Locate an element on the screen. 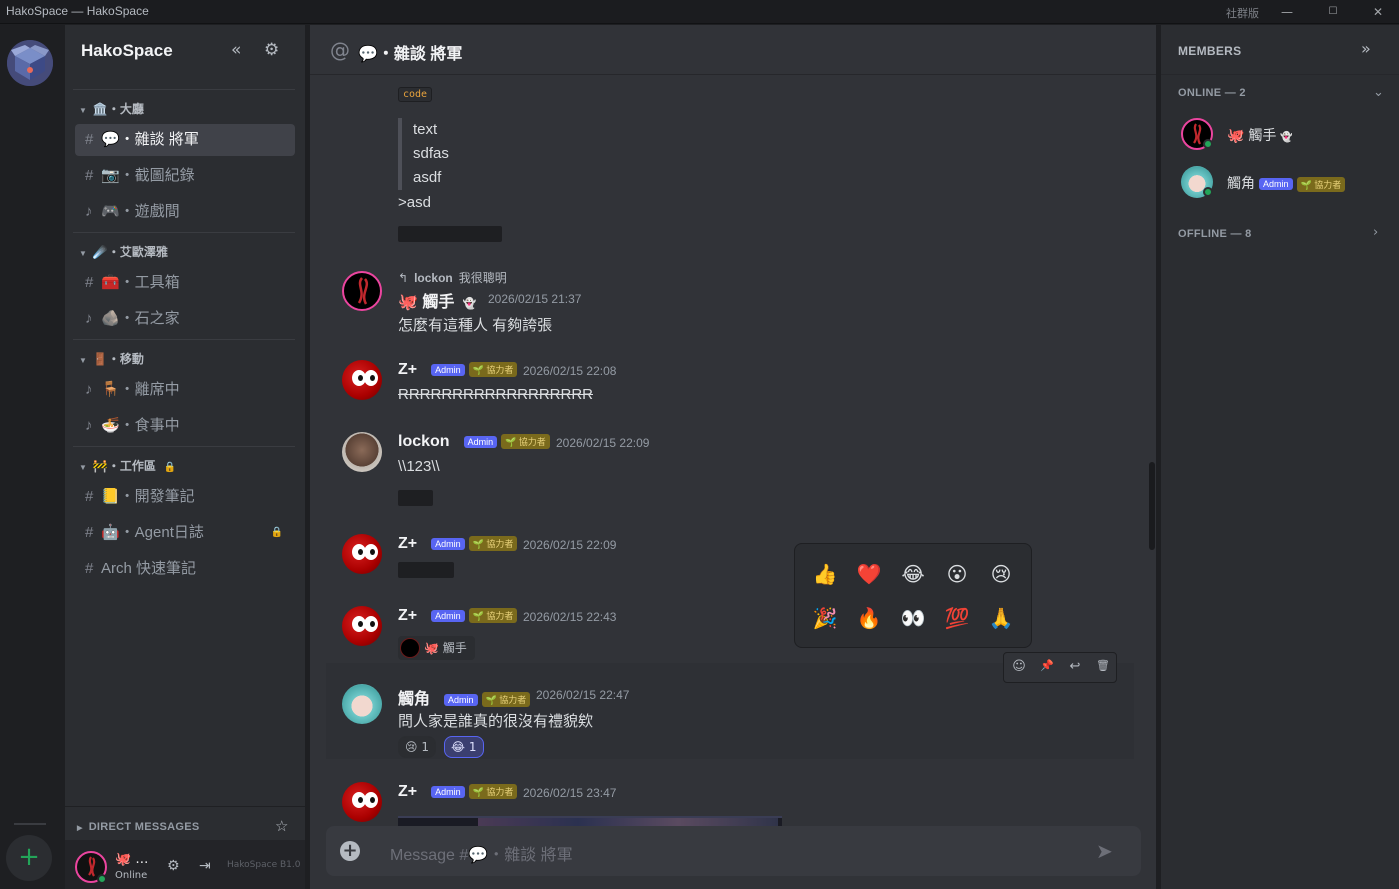  message-input: Message #💬・雜談 將軍 is located at coordinates (481, 853).